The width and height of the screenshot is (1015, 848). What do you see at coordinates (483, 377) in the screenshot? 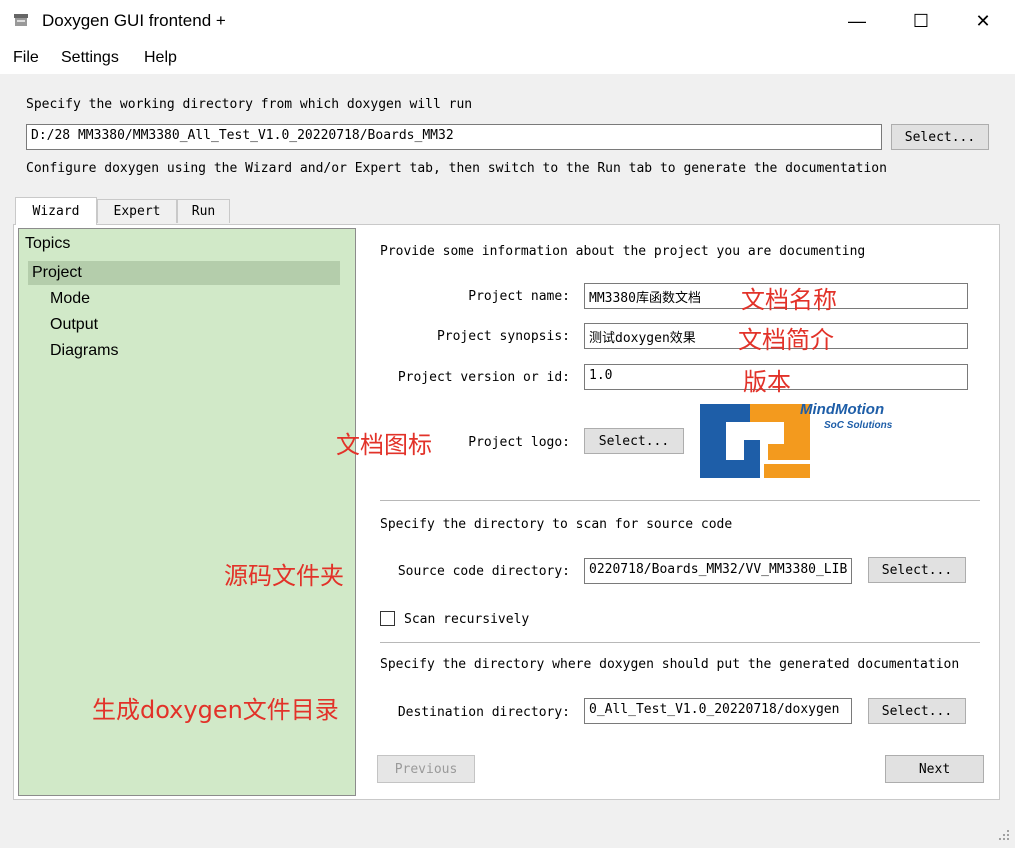
I see `project-version-label: Project version or id:` at bounding box center [483, 377].